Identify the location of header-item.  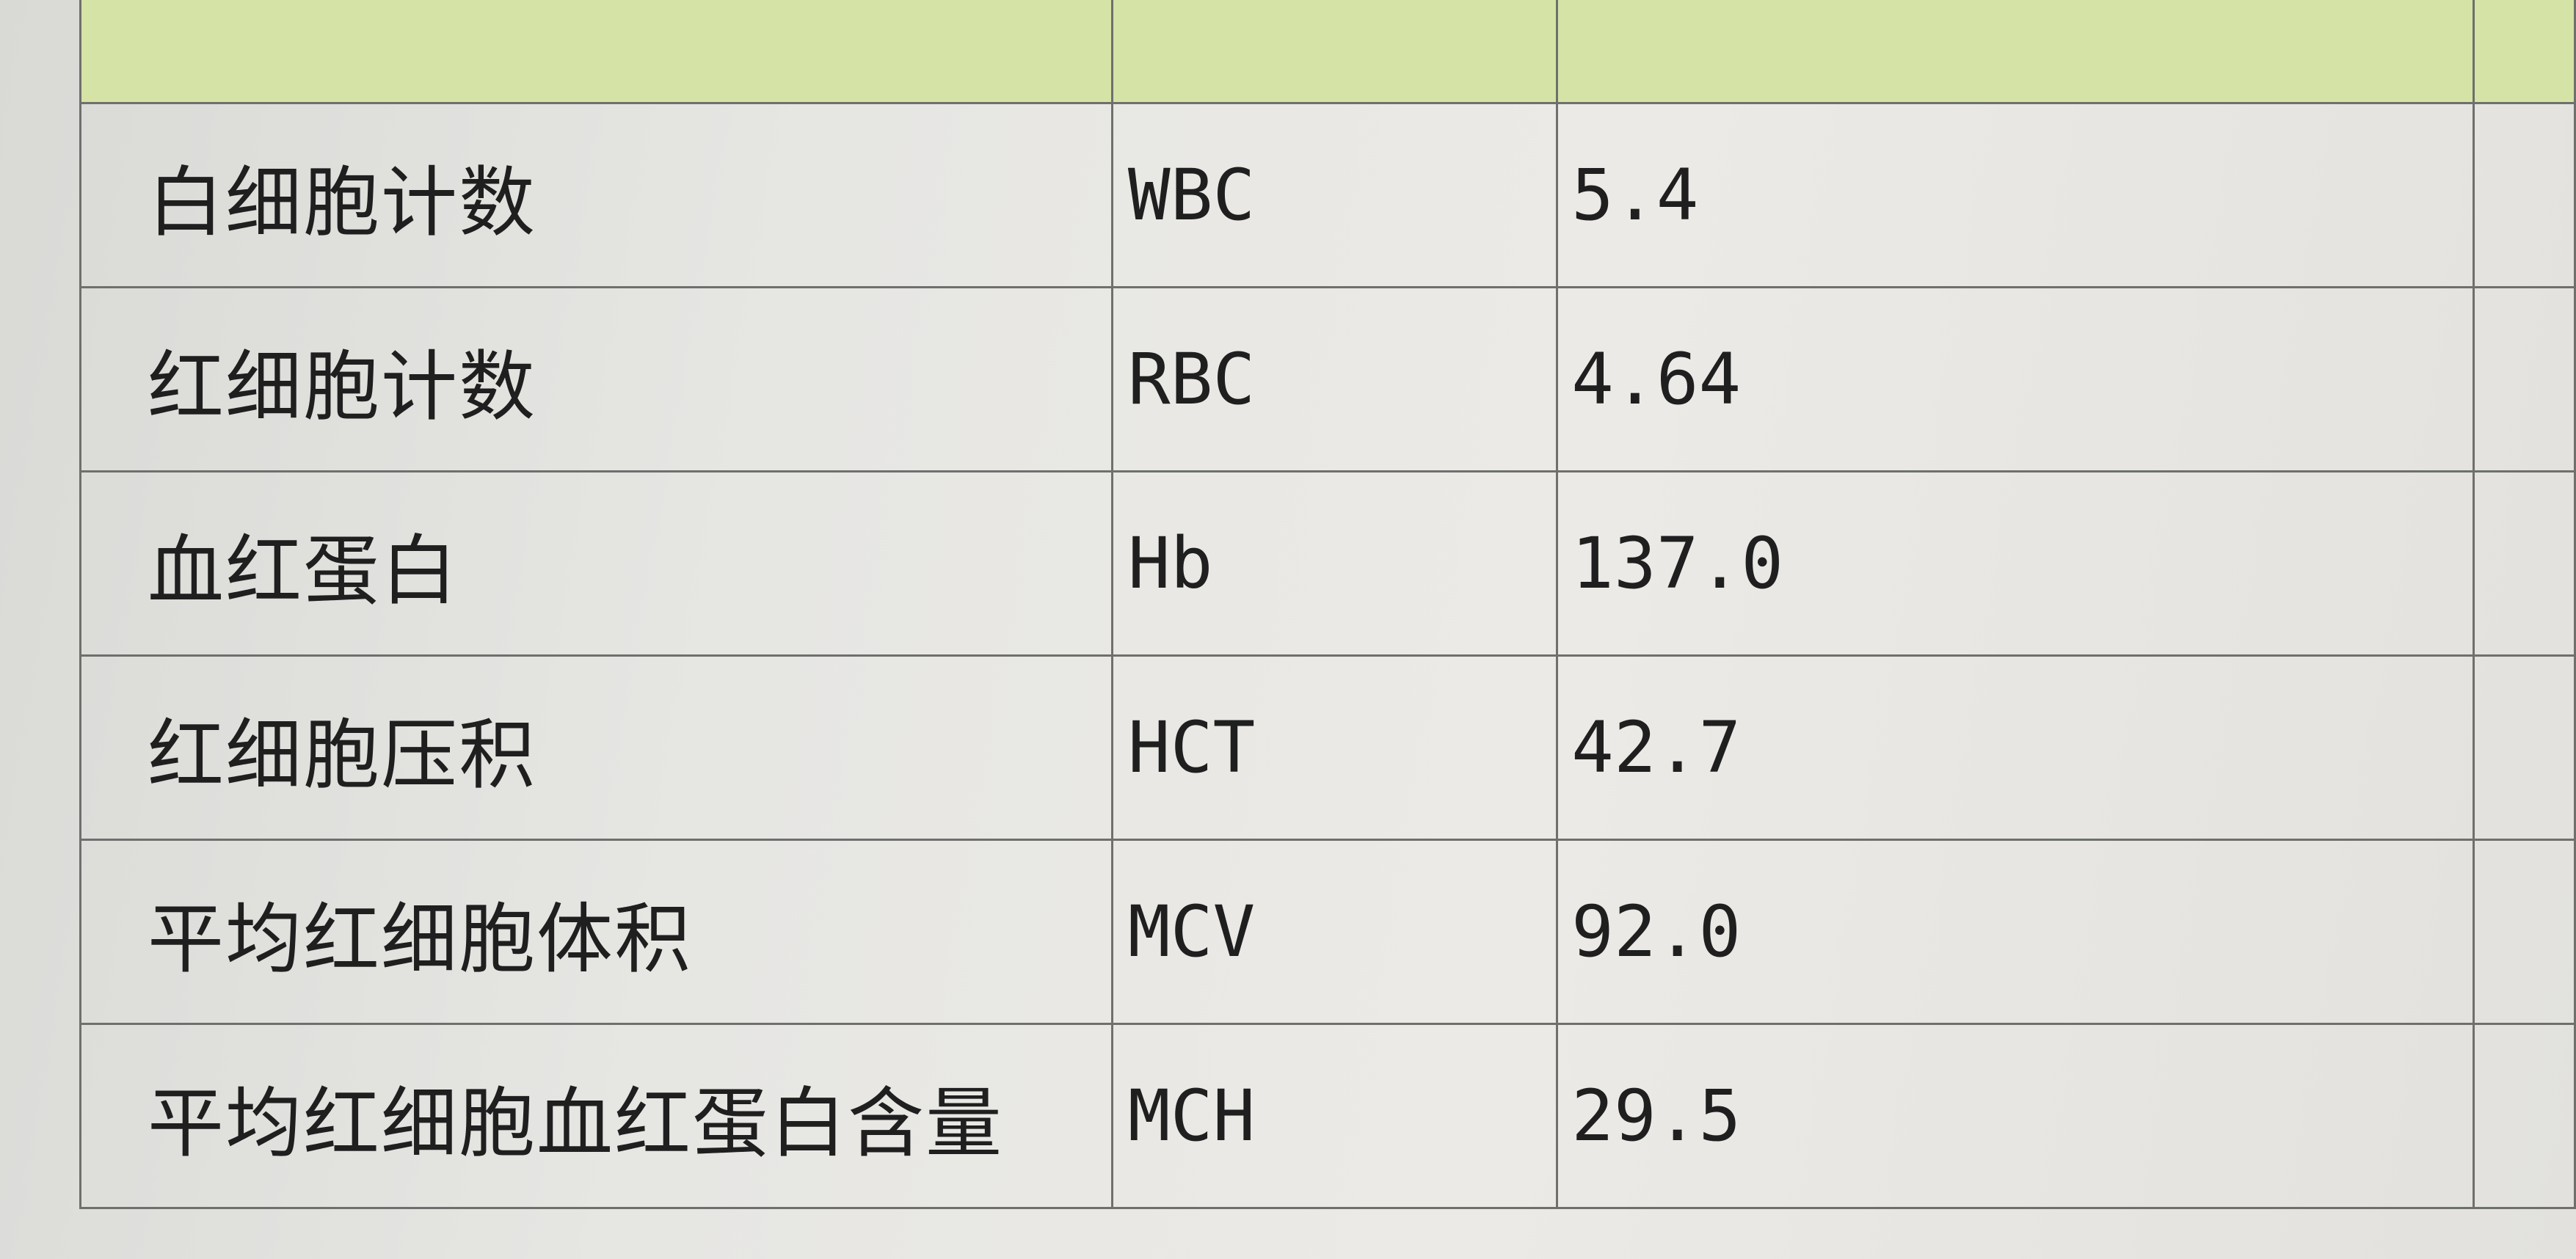
(596, 52).